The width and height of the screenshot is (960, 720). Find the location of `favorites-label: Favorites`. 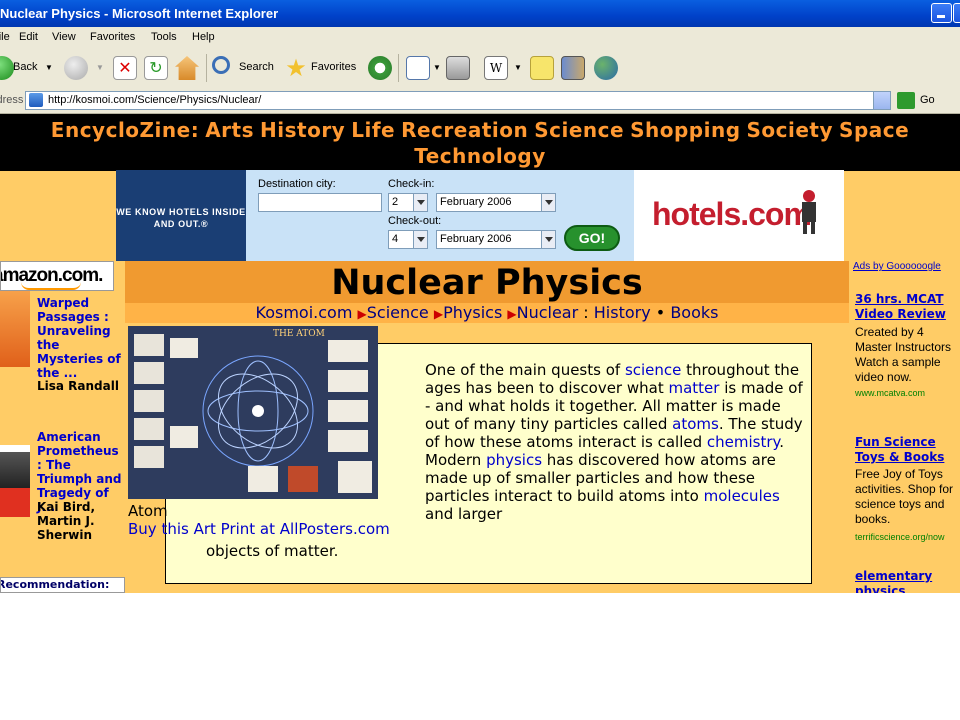

favorites-label: Favorites is located at coordinates (333, 67).